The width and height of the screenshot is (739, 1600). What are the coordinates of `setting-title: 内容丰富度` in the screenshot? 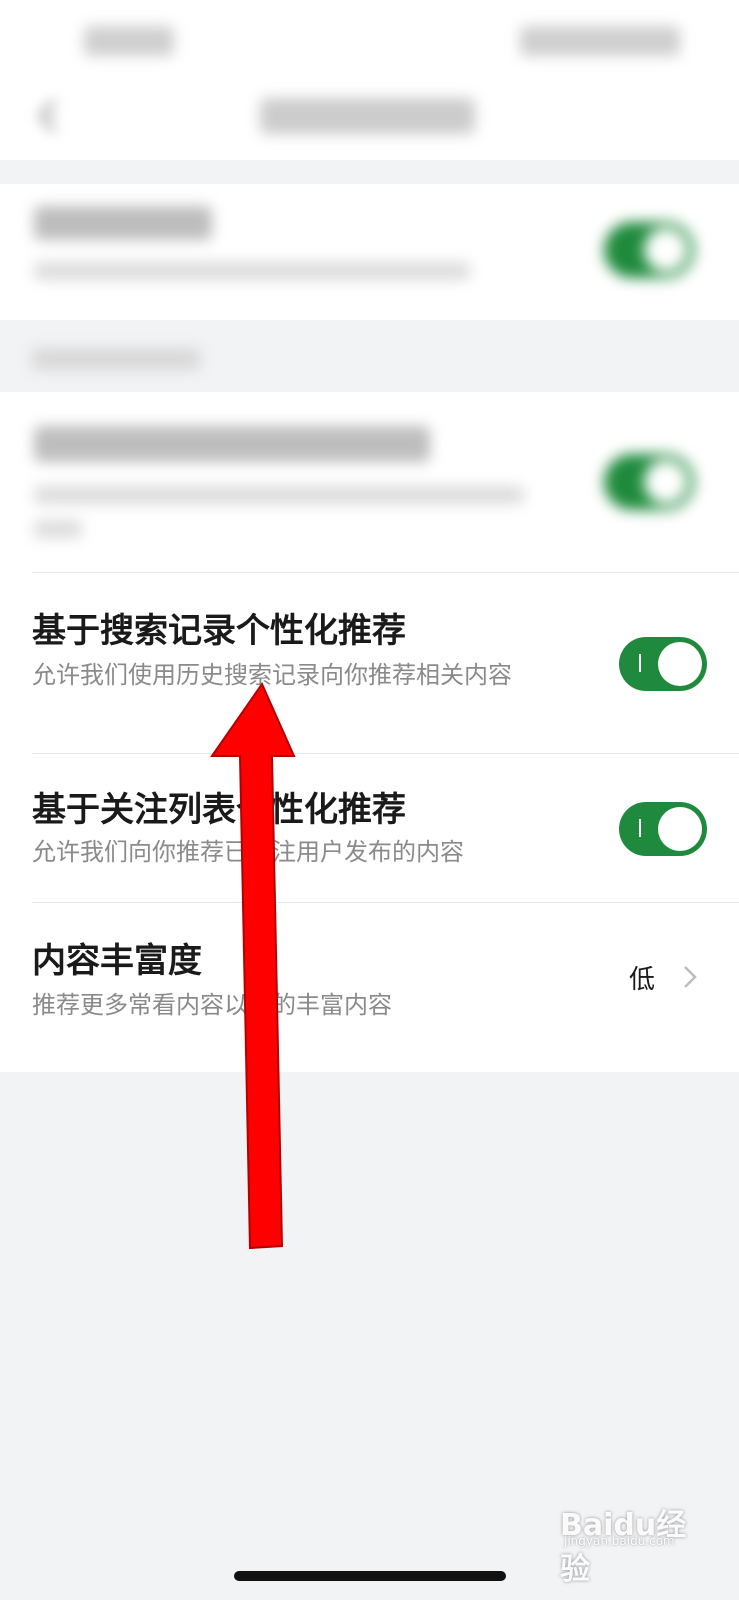 It's located at (117, 961).